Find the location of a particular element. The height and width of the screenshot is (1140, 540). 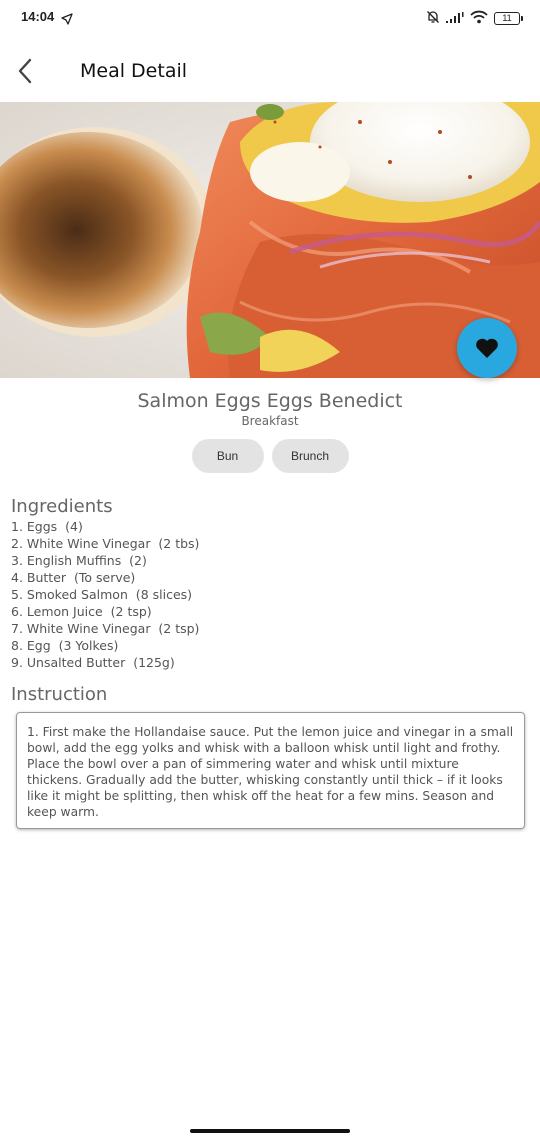

ingredient-item: 3. English Muffins (2) is located at coordinates (79, 560).